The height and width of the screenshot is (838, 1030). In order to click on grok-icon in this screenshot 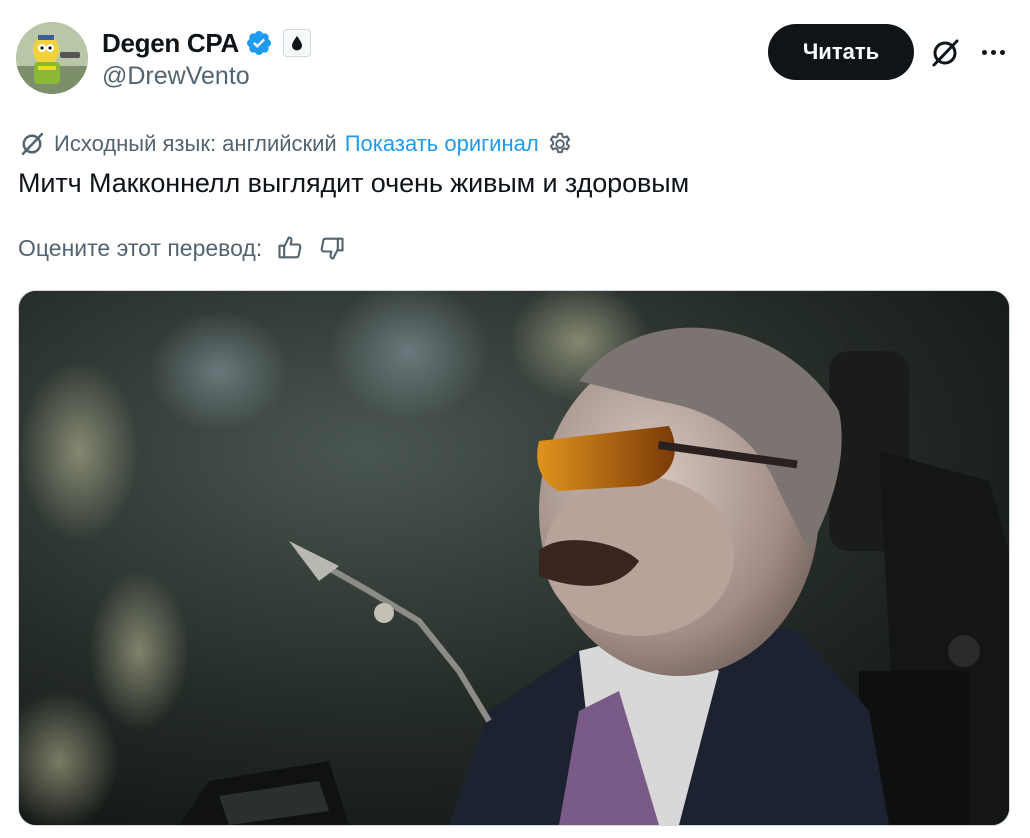, I will do `click(945, 53)`.